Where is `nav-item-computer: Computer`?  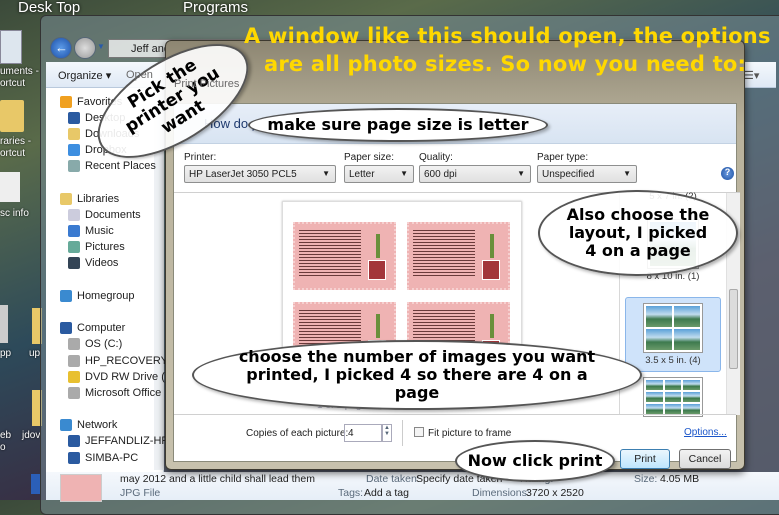
nav-item-computer: Computer is located at coordinates (92, 328).